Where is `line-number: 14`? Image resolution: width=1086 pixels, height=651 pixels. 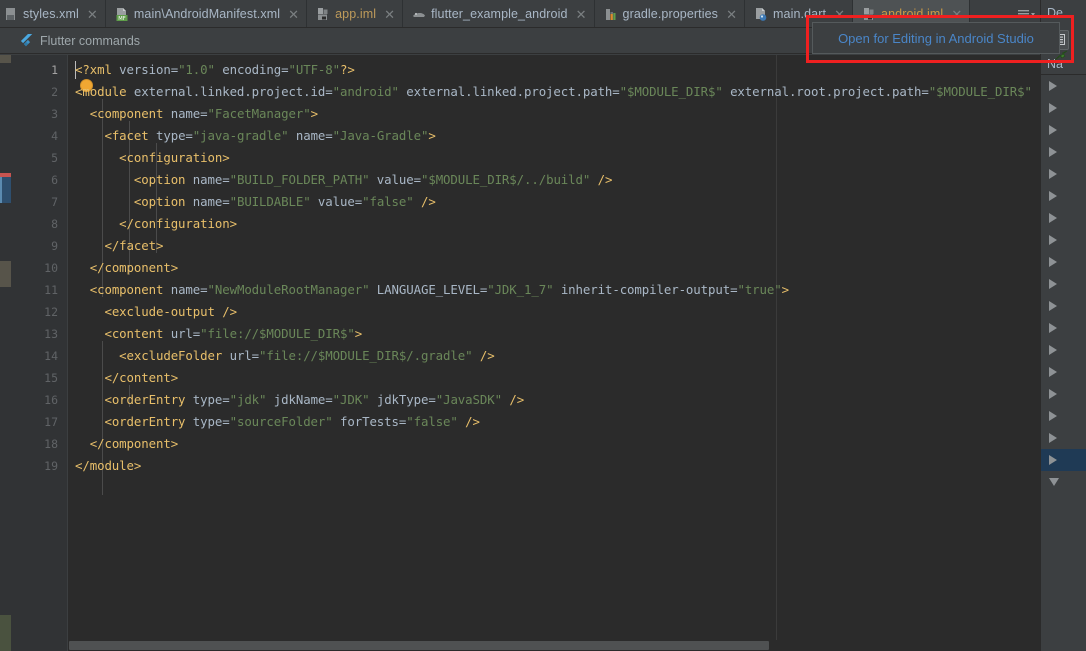 line-number: 14 is located at coordinates (51, 356).